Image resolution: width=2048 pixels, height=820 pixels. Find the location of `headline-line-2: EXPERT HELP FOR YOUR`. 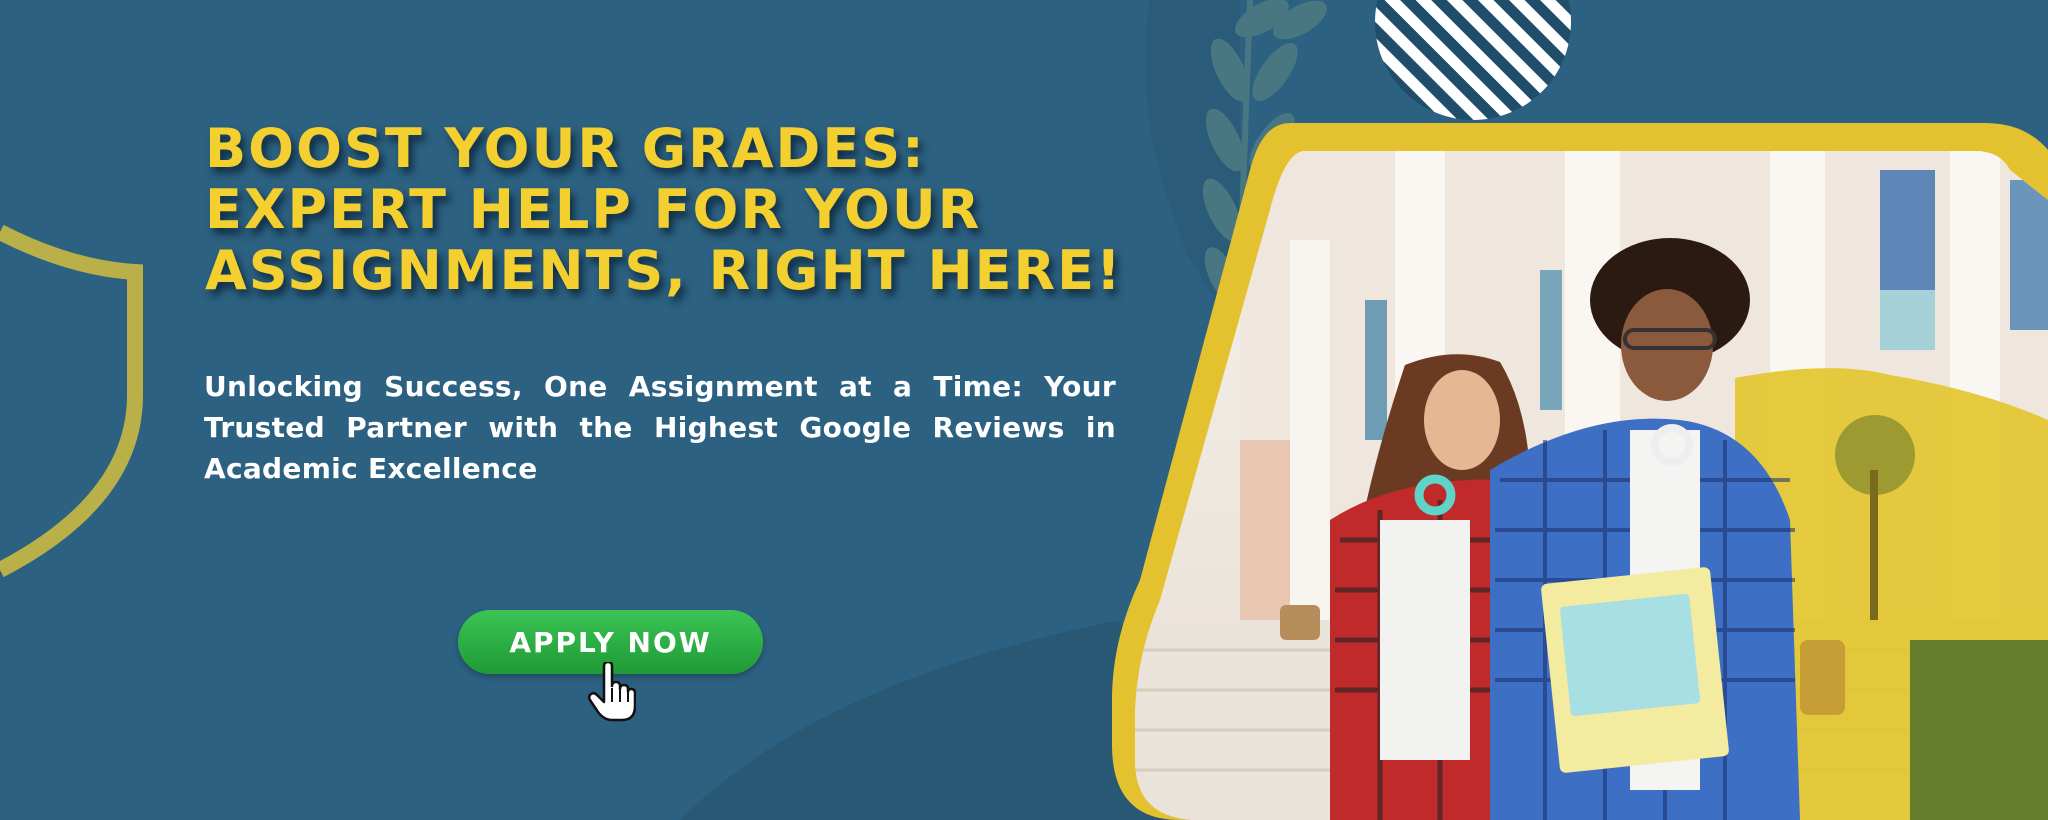

headline-line-2: EXPERT HELP FOR YOUR is located at coordinates (593, 209).